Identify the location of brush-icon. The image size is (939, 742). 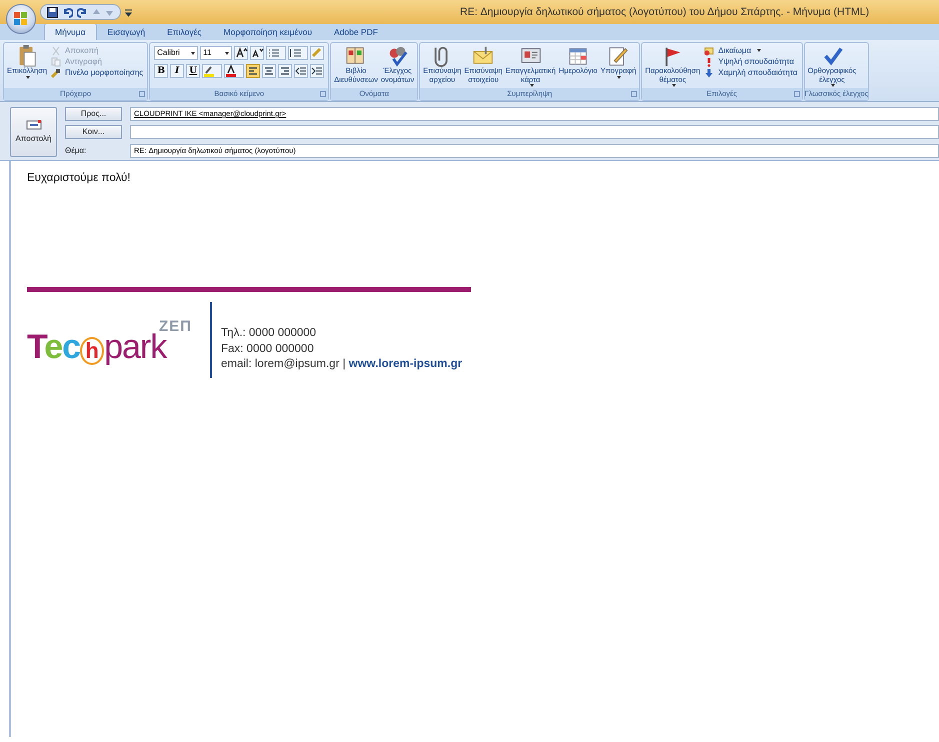
(56, 73).